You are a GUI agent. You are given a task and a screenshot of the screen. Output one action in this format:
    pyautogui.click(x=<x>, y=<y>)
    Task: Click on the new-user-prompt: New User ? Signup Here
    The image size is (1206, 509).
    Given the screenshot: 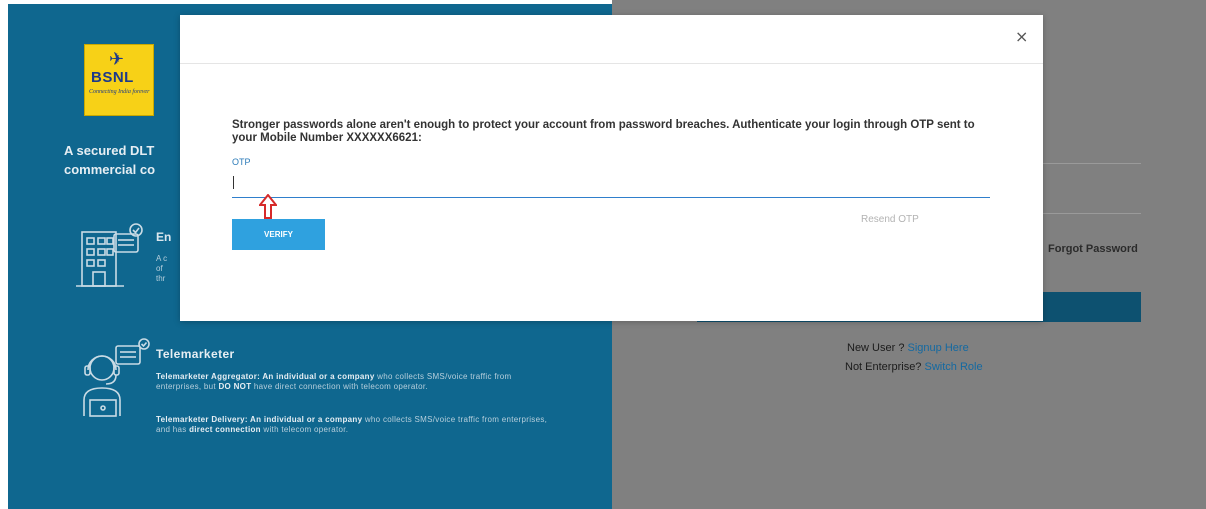 What is the action you would take?
    pyautogui.click(x=908, y=348)
    